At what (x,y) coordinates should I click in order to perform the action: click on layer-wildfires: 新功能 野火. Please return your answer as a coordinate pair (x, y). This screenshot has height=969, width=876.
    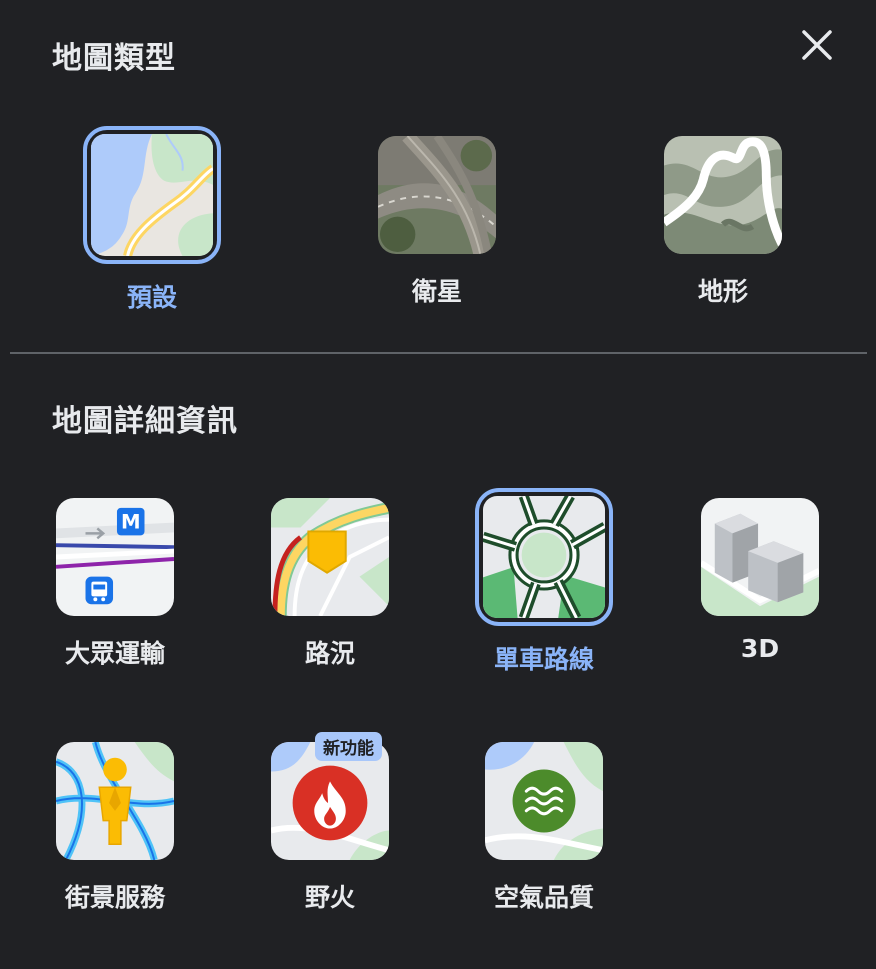
    Looking at the image, I should click on (330, 823).